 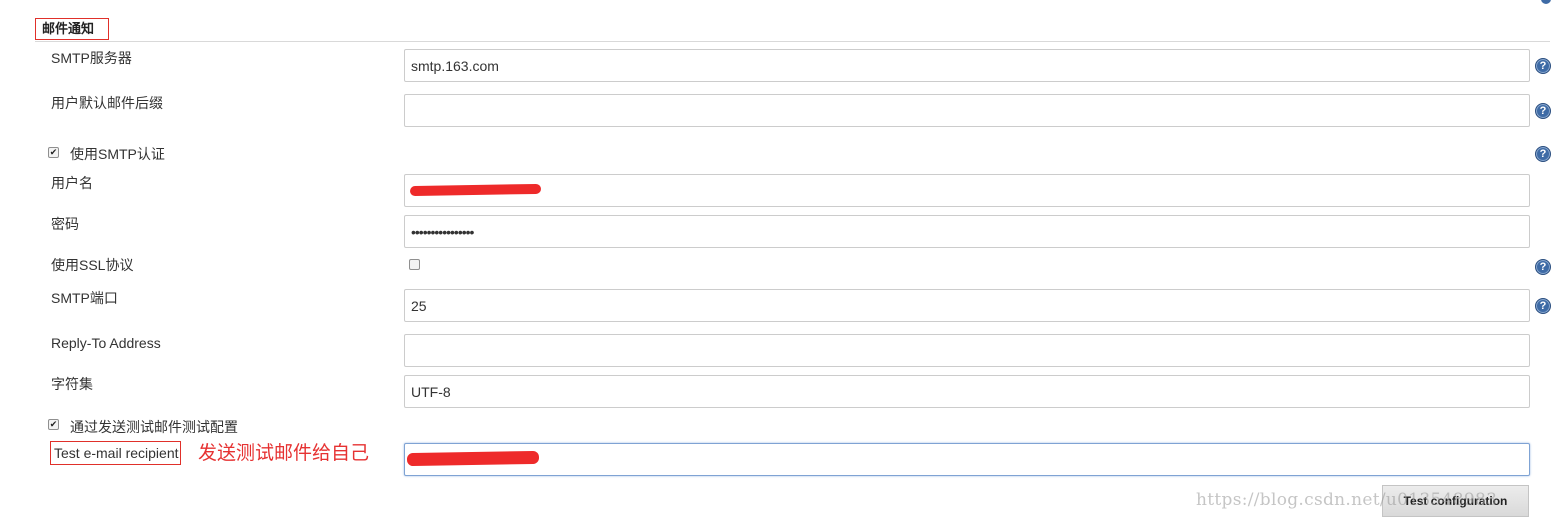 I want to click on reply-to-input, so click(x=967, y=350).